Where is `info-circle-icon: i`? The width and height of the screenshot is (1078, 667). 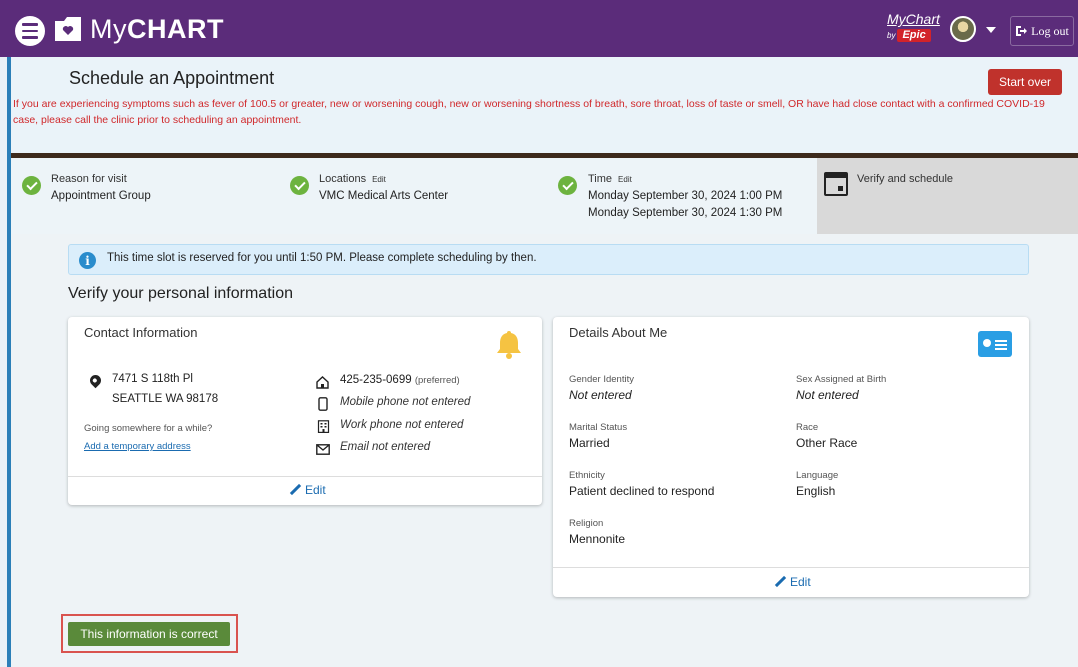
info-circle-icon: i is located at coordinates (87, 260).